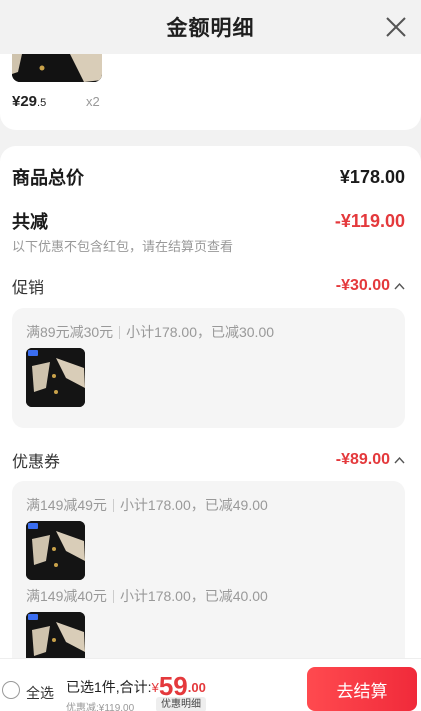 The height and width of the screenshot is (711, 421). Describe the element at coordinates (147, 505) in the screenshot. I see `coupon-rule-line-1: 满149减49元 小计178.00，已减49.00` at that location.